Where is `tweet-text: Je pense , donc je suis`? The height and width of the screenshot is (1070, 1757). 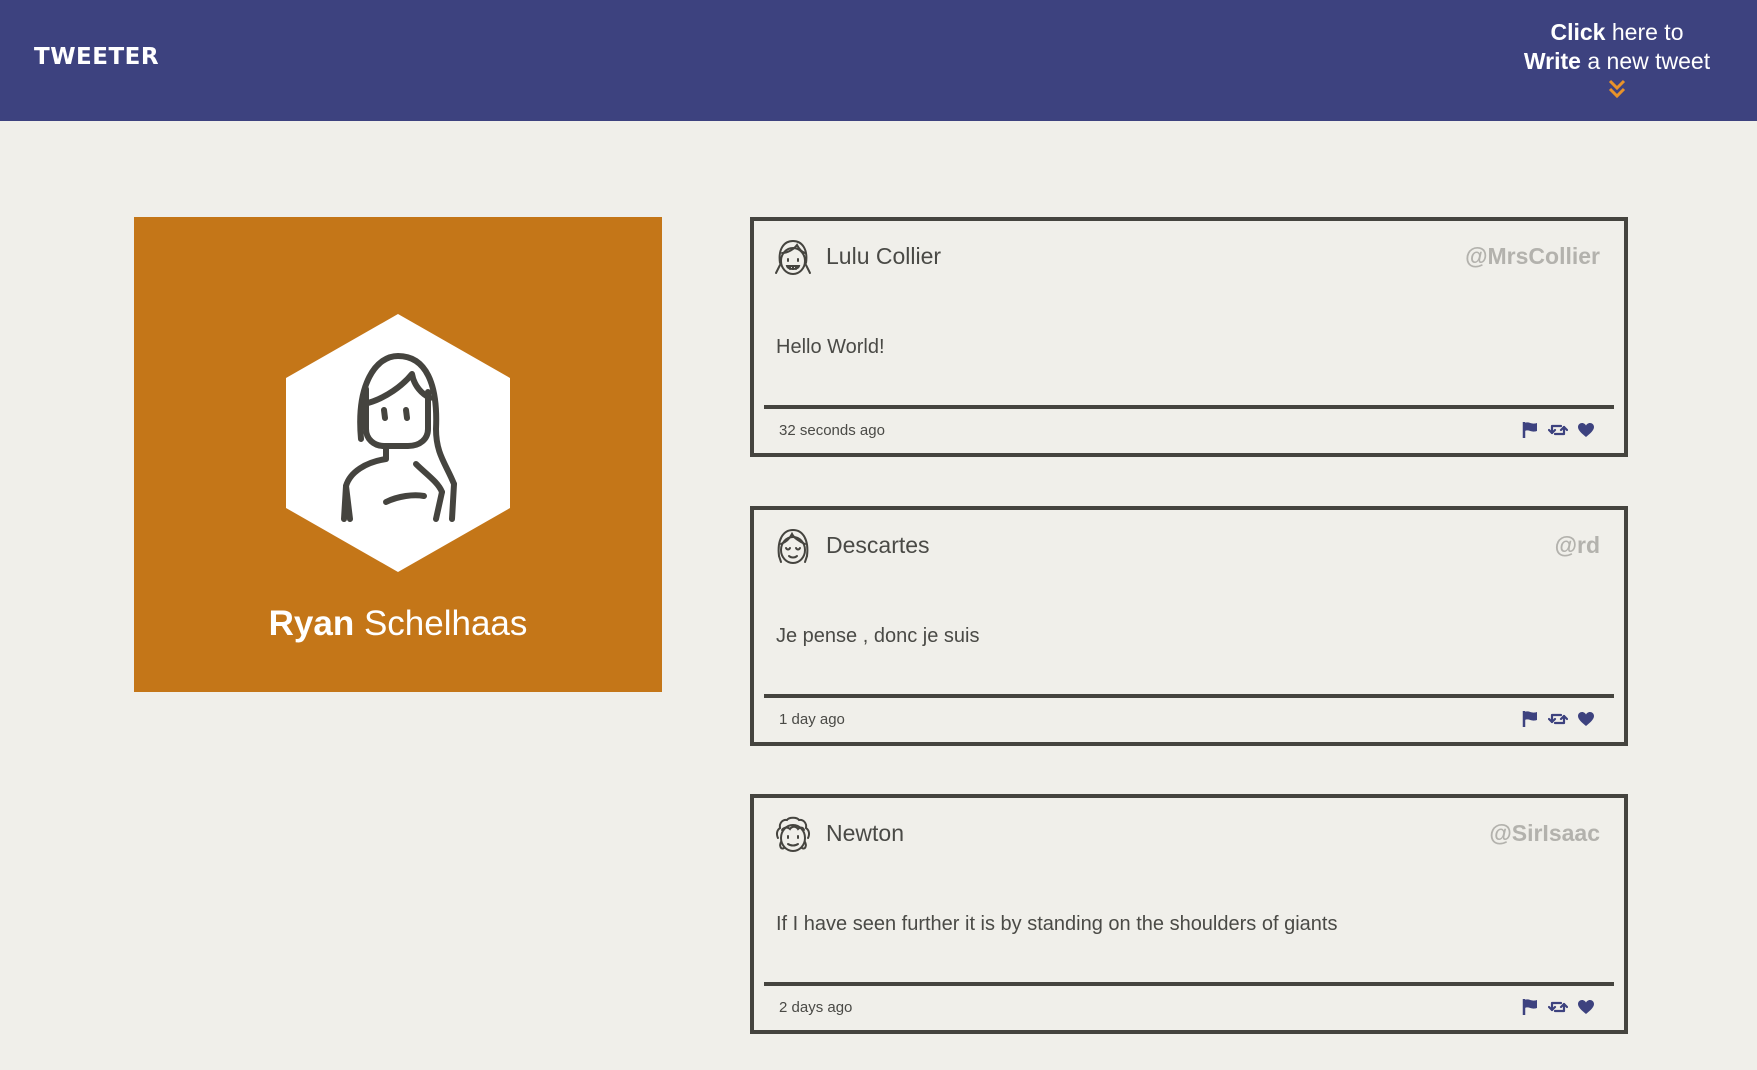
tweet-text: Je pense , donc je suis is located at coordinates (878, 636).